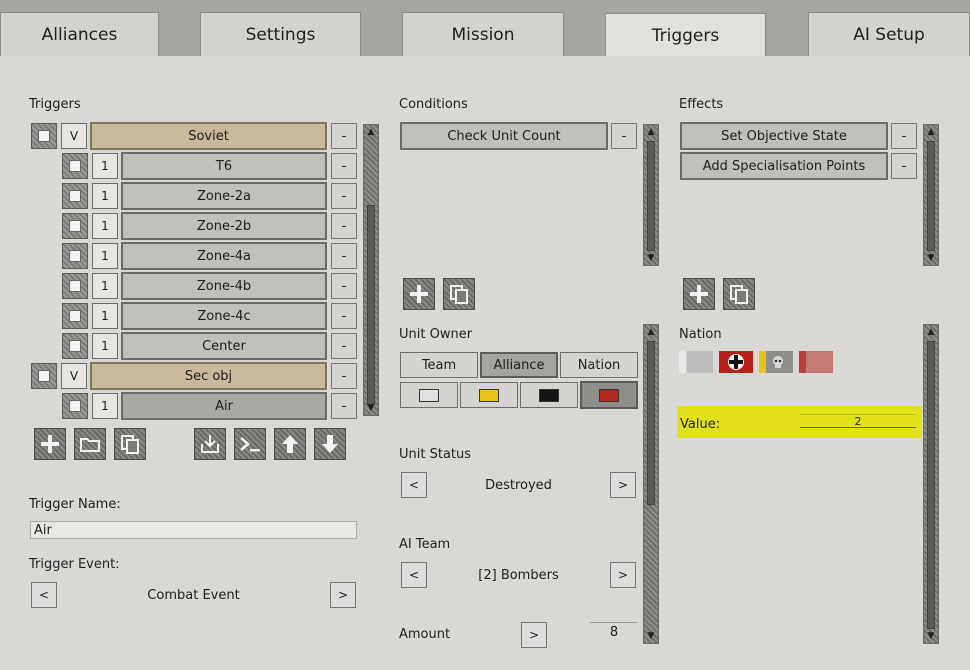 Image resolution: width=970 pixels, height=670 pixels. Describe the element at coordinates (609, 395) in the screenshot. I see `alliance-color-red` at that location.